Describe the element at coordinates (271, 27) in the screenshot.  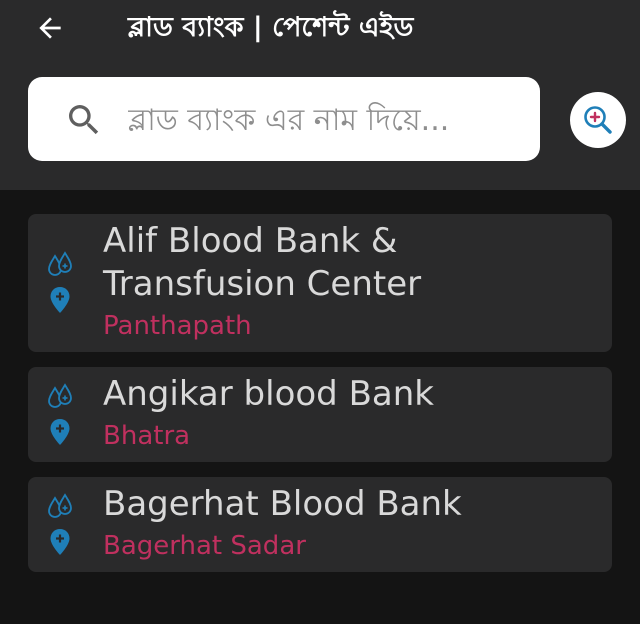
I see `page-title: ব্লাড ব্যাংক | পেশেন্ট এইড` at that location.